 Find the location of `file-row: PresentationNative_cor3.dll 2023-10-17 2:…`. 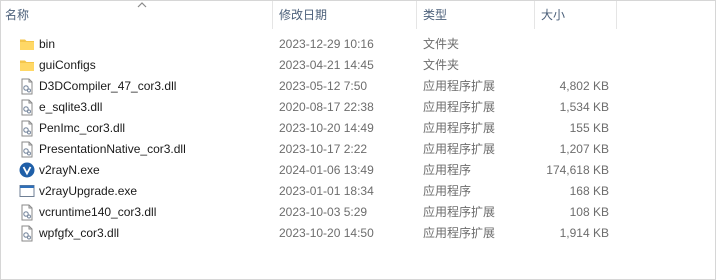

file-row: PresentationNative_cor3.dll 2023-10-17 2:… is located at coordinates (358, 149).